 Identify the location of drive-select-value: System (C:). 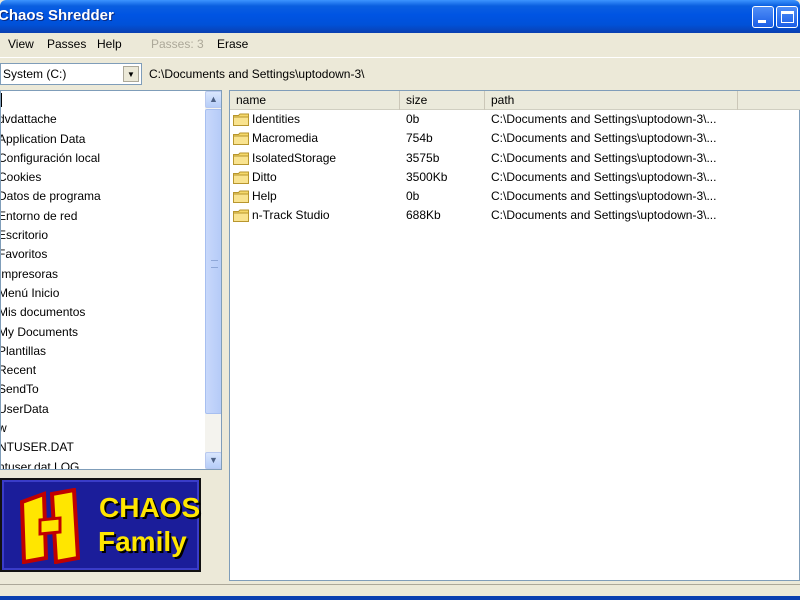
(35, 74).